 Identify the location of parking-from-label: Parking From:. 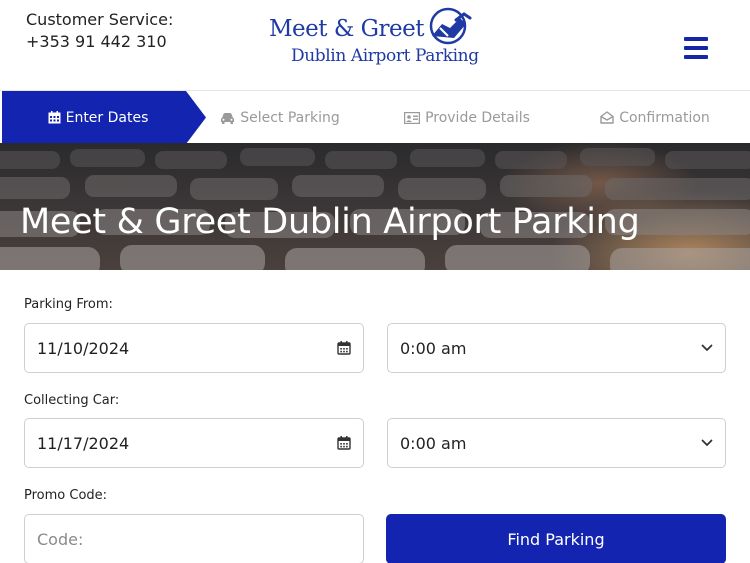
(68, 304).